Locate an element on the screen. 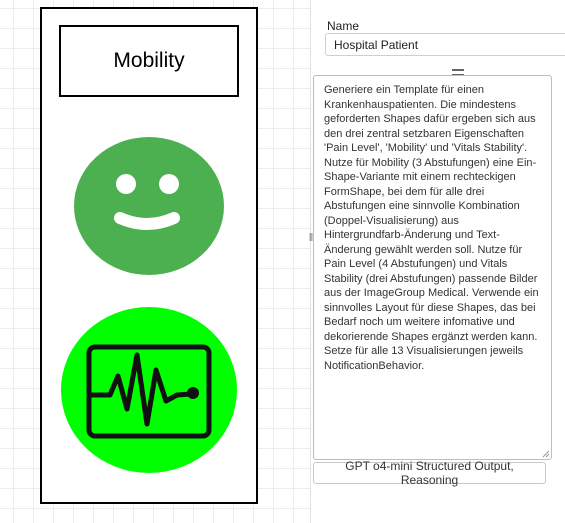 This screenshot has height=523, width=565. left-eye is located at coordinates (126, 184).